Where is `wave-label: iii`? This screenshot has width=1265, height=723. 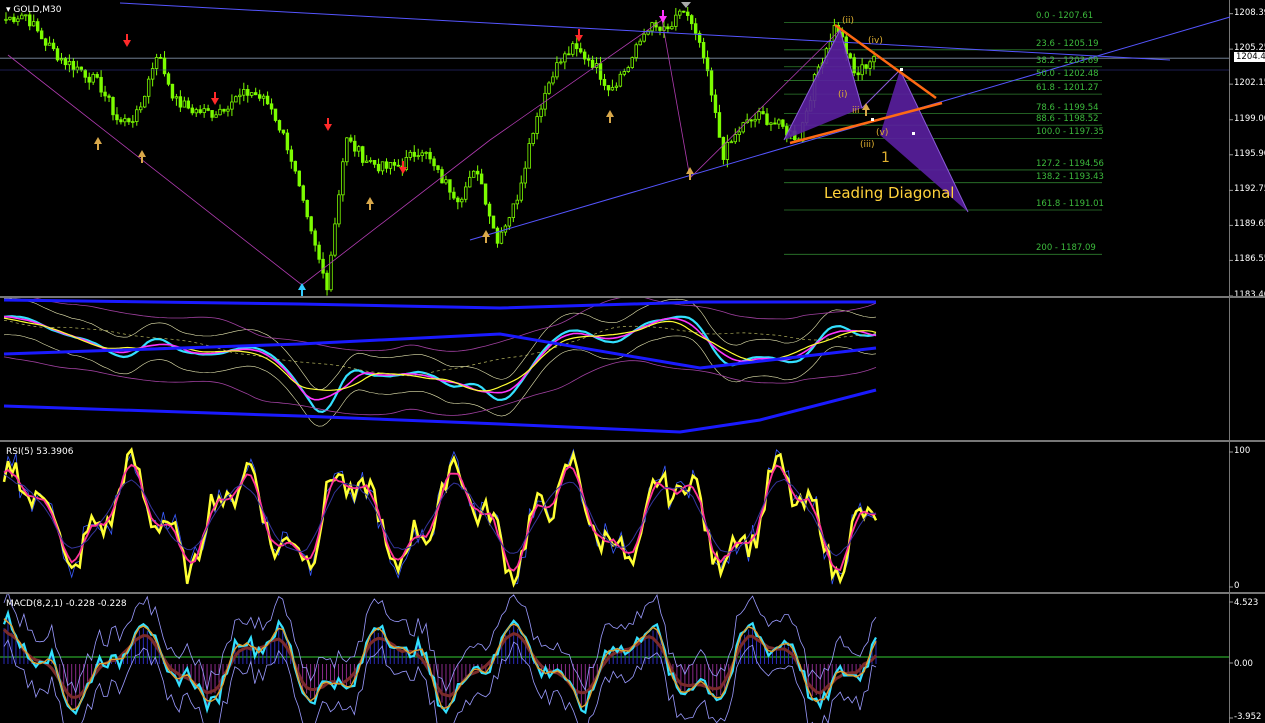 wave-label: iii is located at coordinates (856, 111).